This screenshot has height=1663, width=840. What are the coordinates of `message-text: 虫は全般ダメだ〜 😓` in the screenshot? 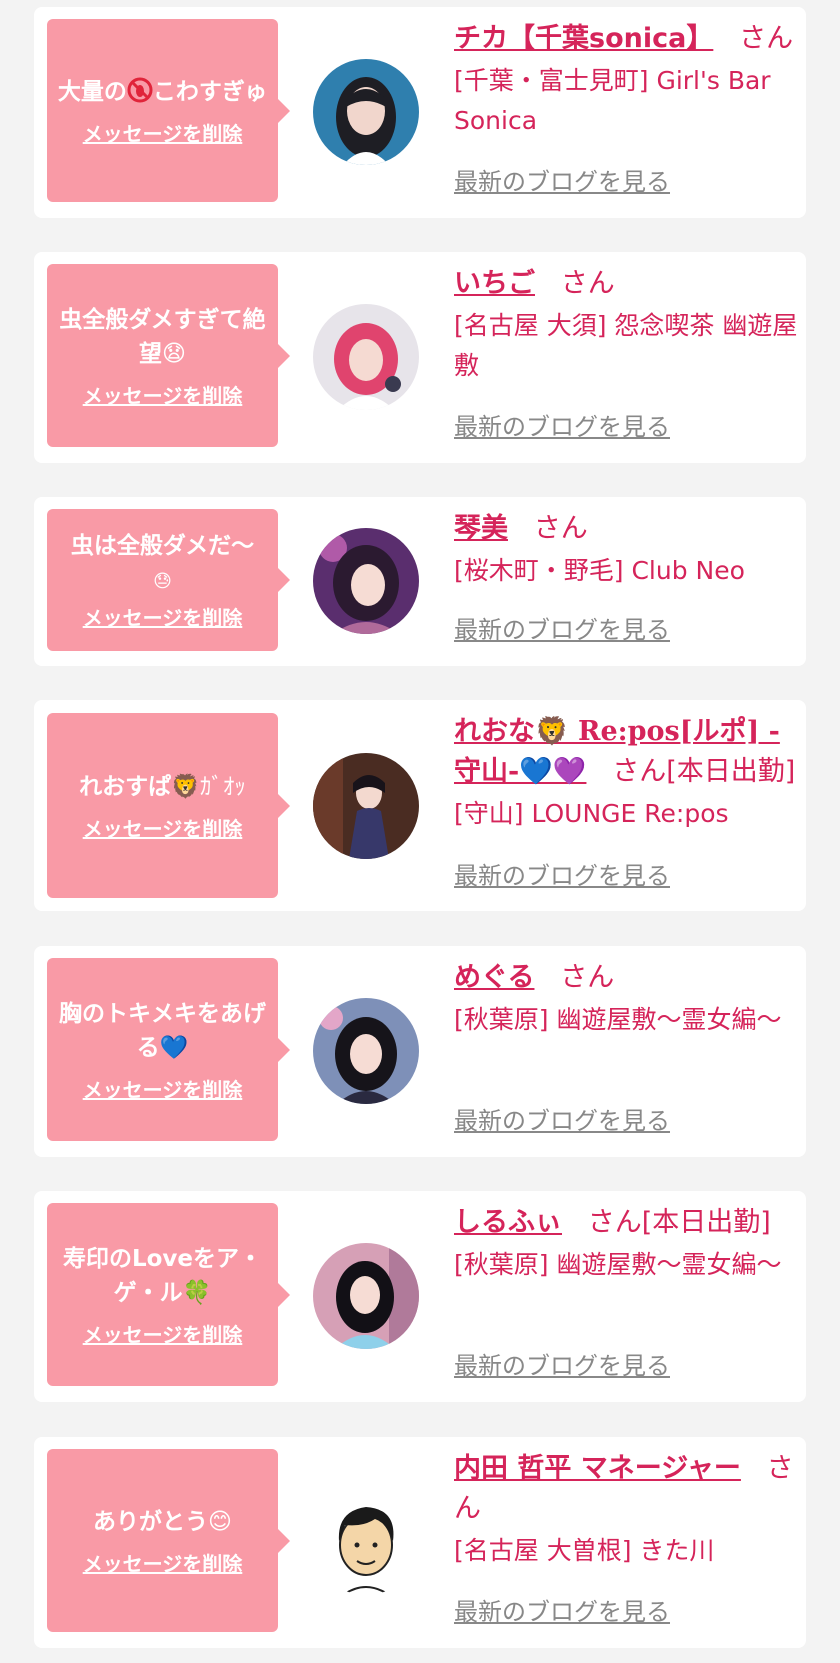 It's located at (162, 564).